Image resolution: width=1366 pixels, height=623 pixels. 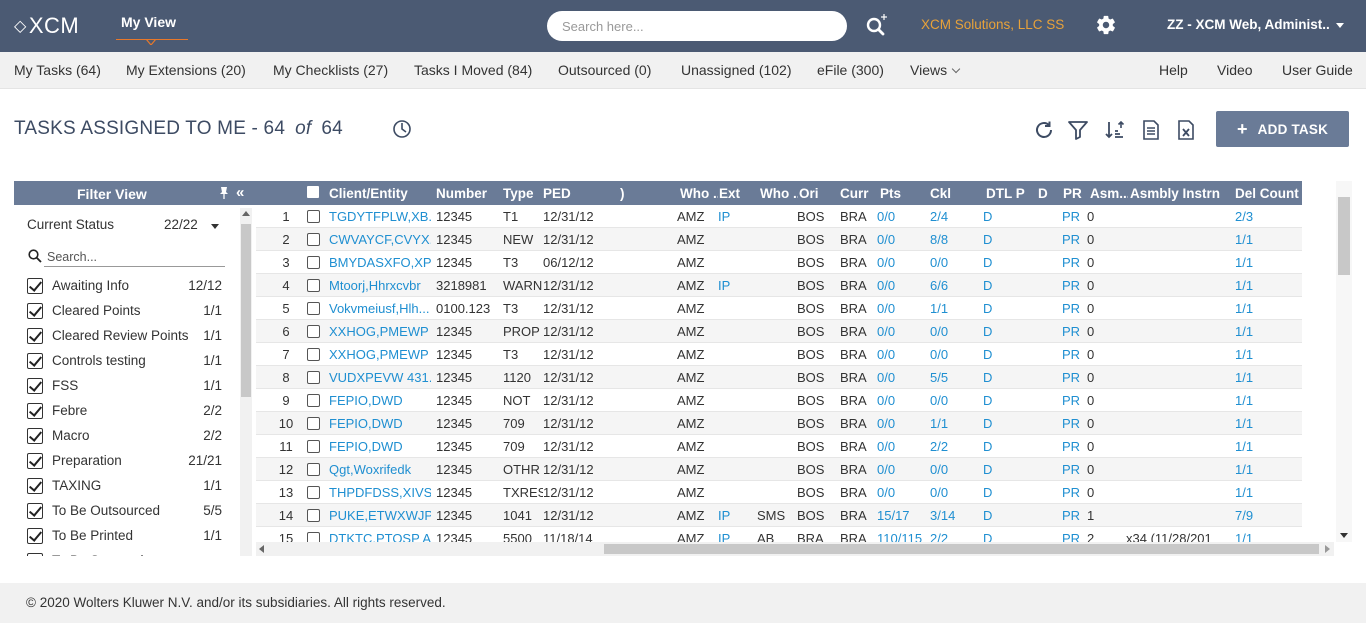 What do you see at coordinates (961, 549) in the screenshot?
I see `horizontal-scrollbar-thumb` at bounding box center [961, 549].